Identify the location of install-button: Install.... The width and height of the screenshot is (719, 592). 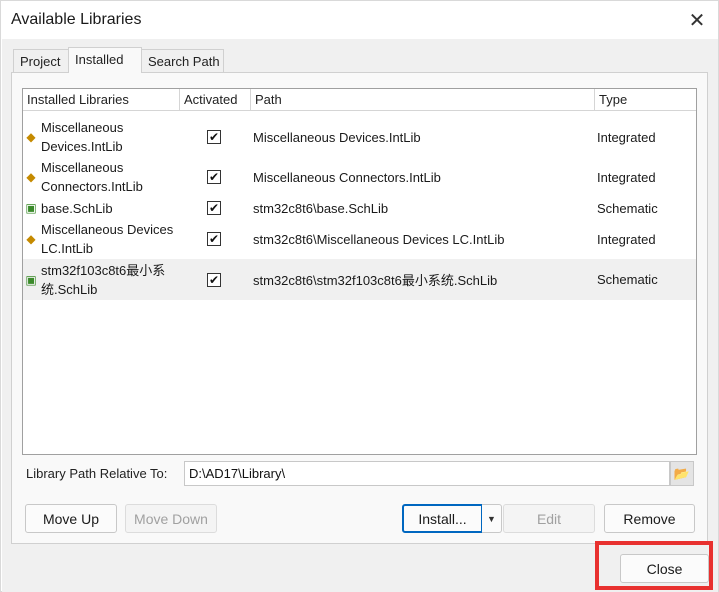
(442, 518).